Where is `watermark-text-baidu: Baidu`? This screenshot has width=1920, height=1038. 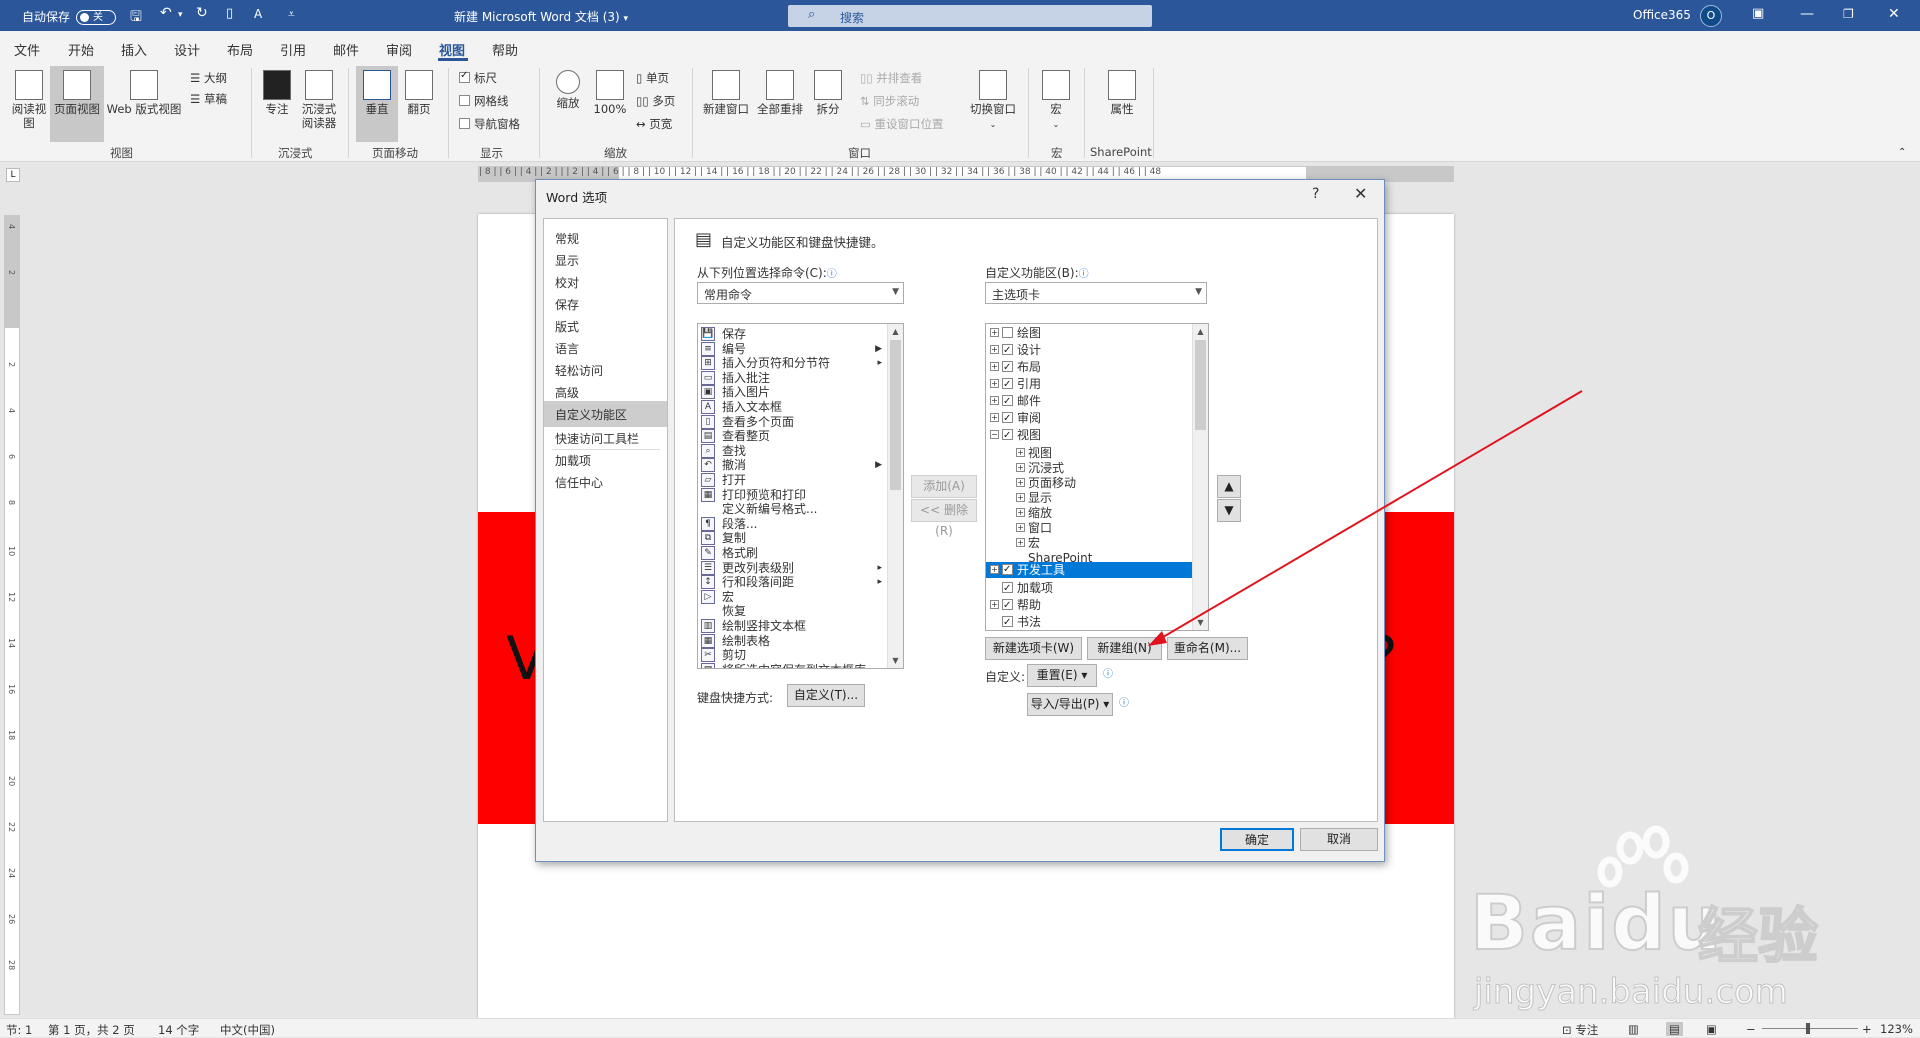
watermark-text-baidu: Baidu is located at coordinates (1596, 922).